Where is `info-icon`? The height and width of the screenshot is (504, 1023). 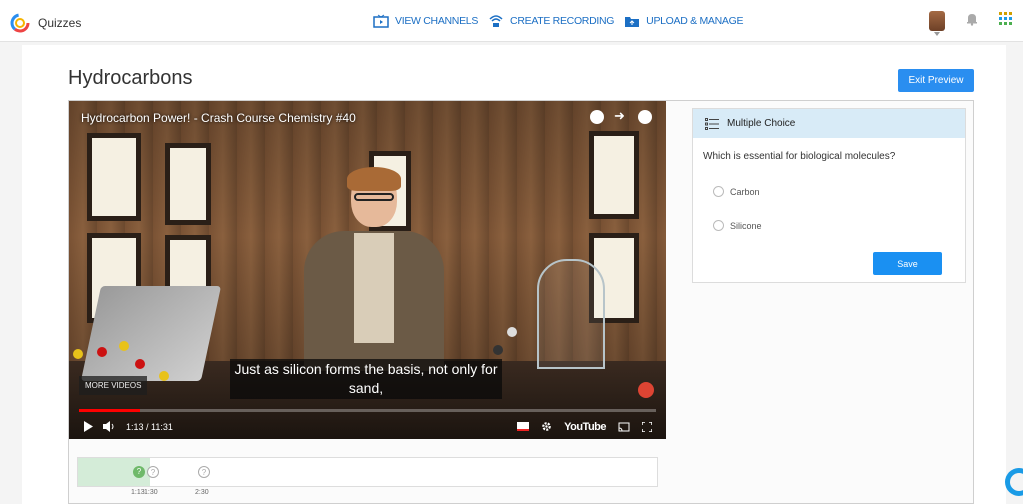
info-icon is located at coordinates (645, 117).